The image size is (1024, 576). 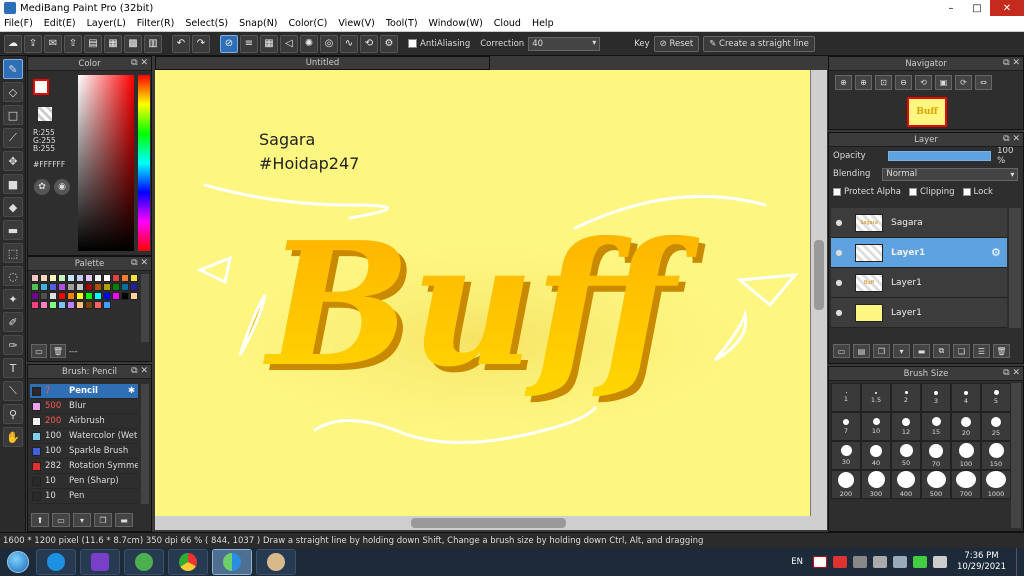 I want to click on hue-slider, so click(x=144, y=163).